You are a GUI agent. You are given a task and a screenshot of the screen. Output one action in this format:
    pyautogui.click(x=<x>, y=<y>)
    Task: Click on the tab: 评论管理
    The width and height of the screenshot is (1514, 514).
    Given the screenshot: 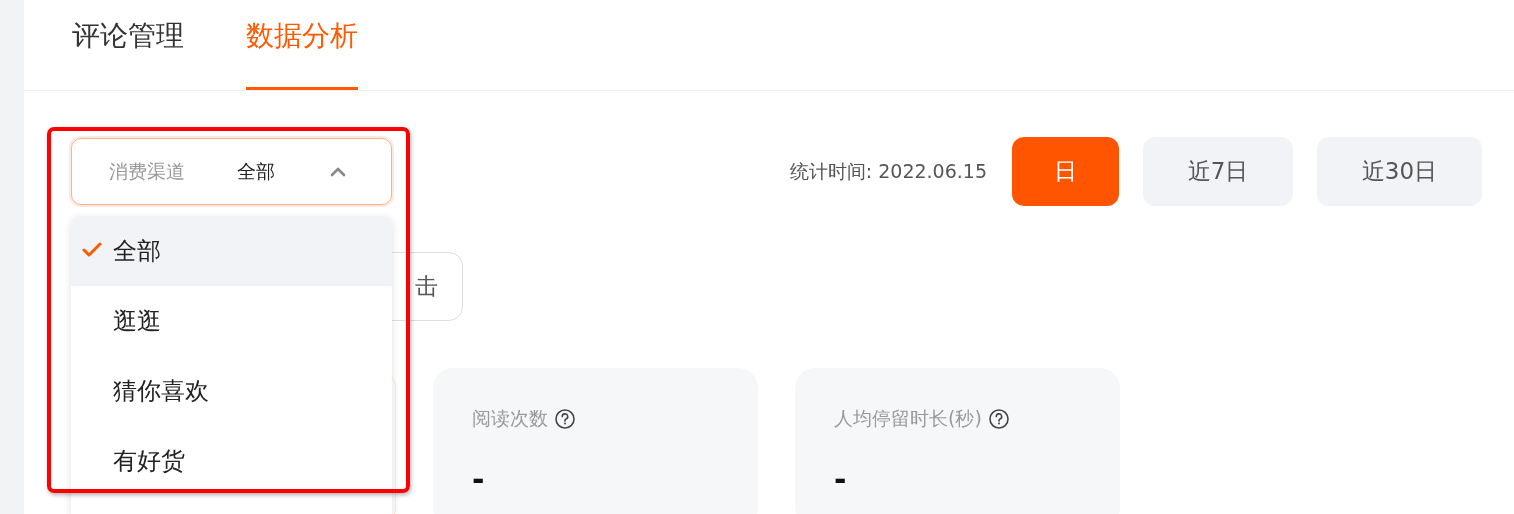 What is the action you would take?
    pyautogui.click(x=128, y=45)
    